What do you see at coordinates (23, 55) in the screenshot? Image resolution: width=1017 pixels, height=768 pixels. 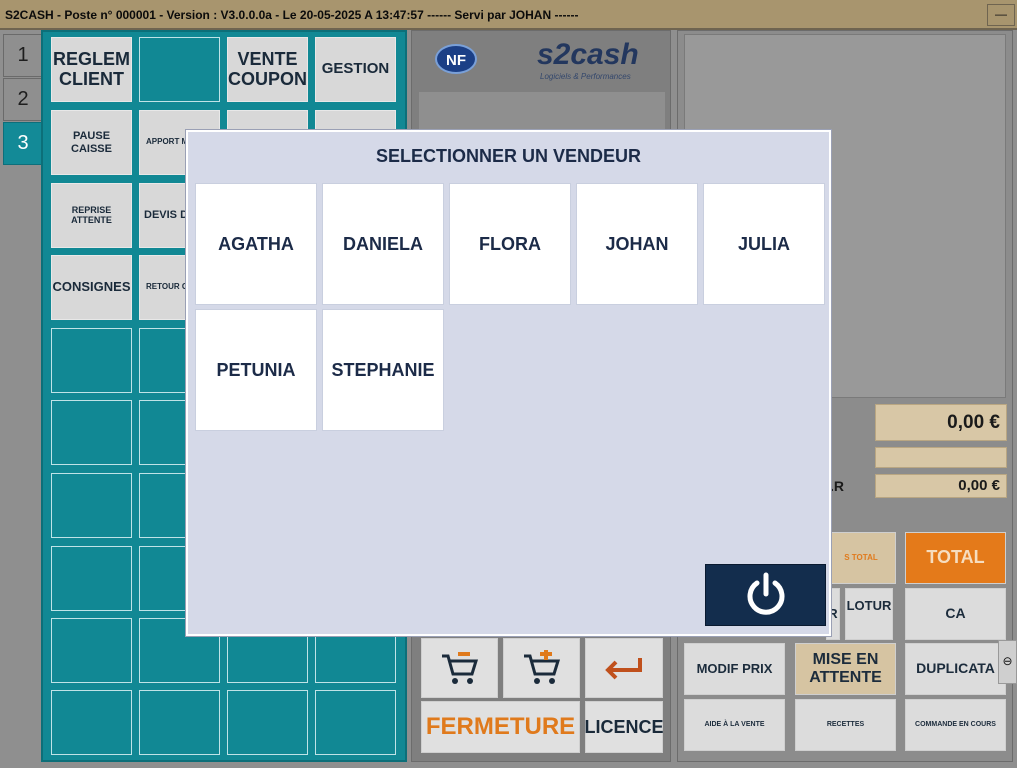 I see `tab-1: 1` at bounding box center [23, 55].